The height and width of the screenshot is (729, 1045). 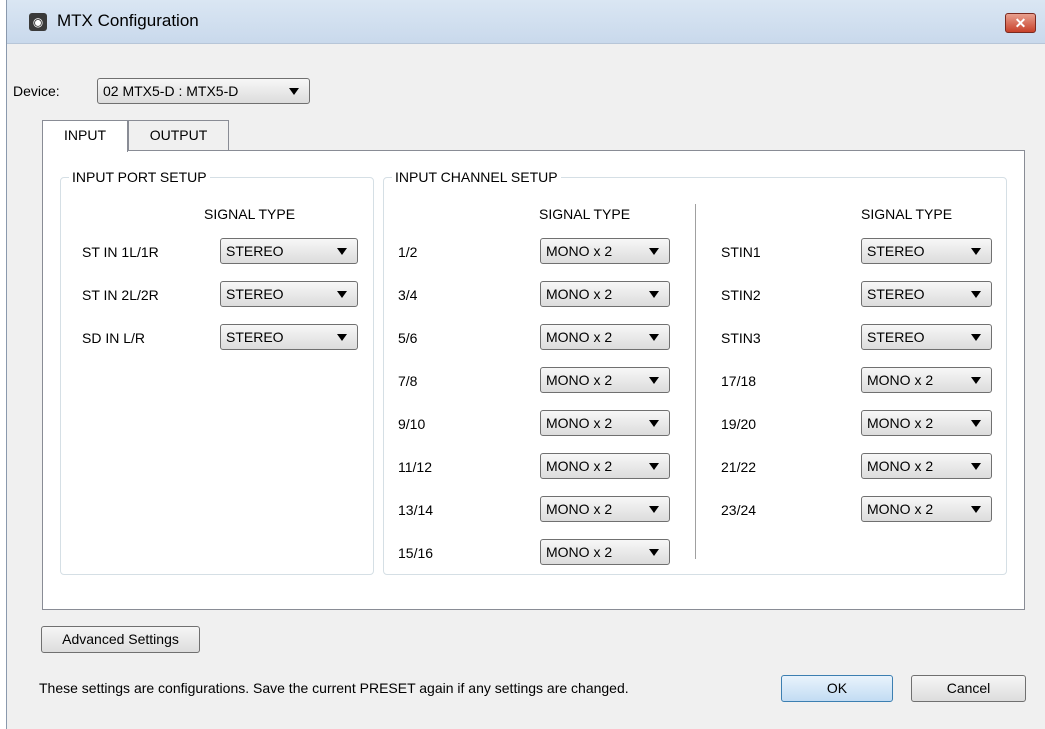 I want to click on input-port-setup-title: INPUT PORT SETUP, so click(x=139, y=177).